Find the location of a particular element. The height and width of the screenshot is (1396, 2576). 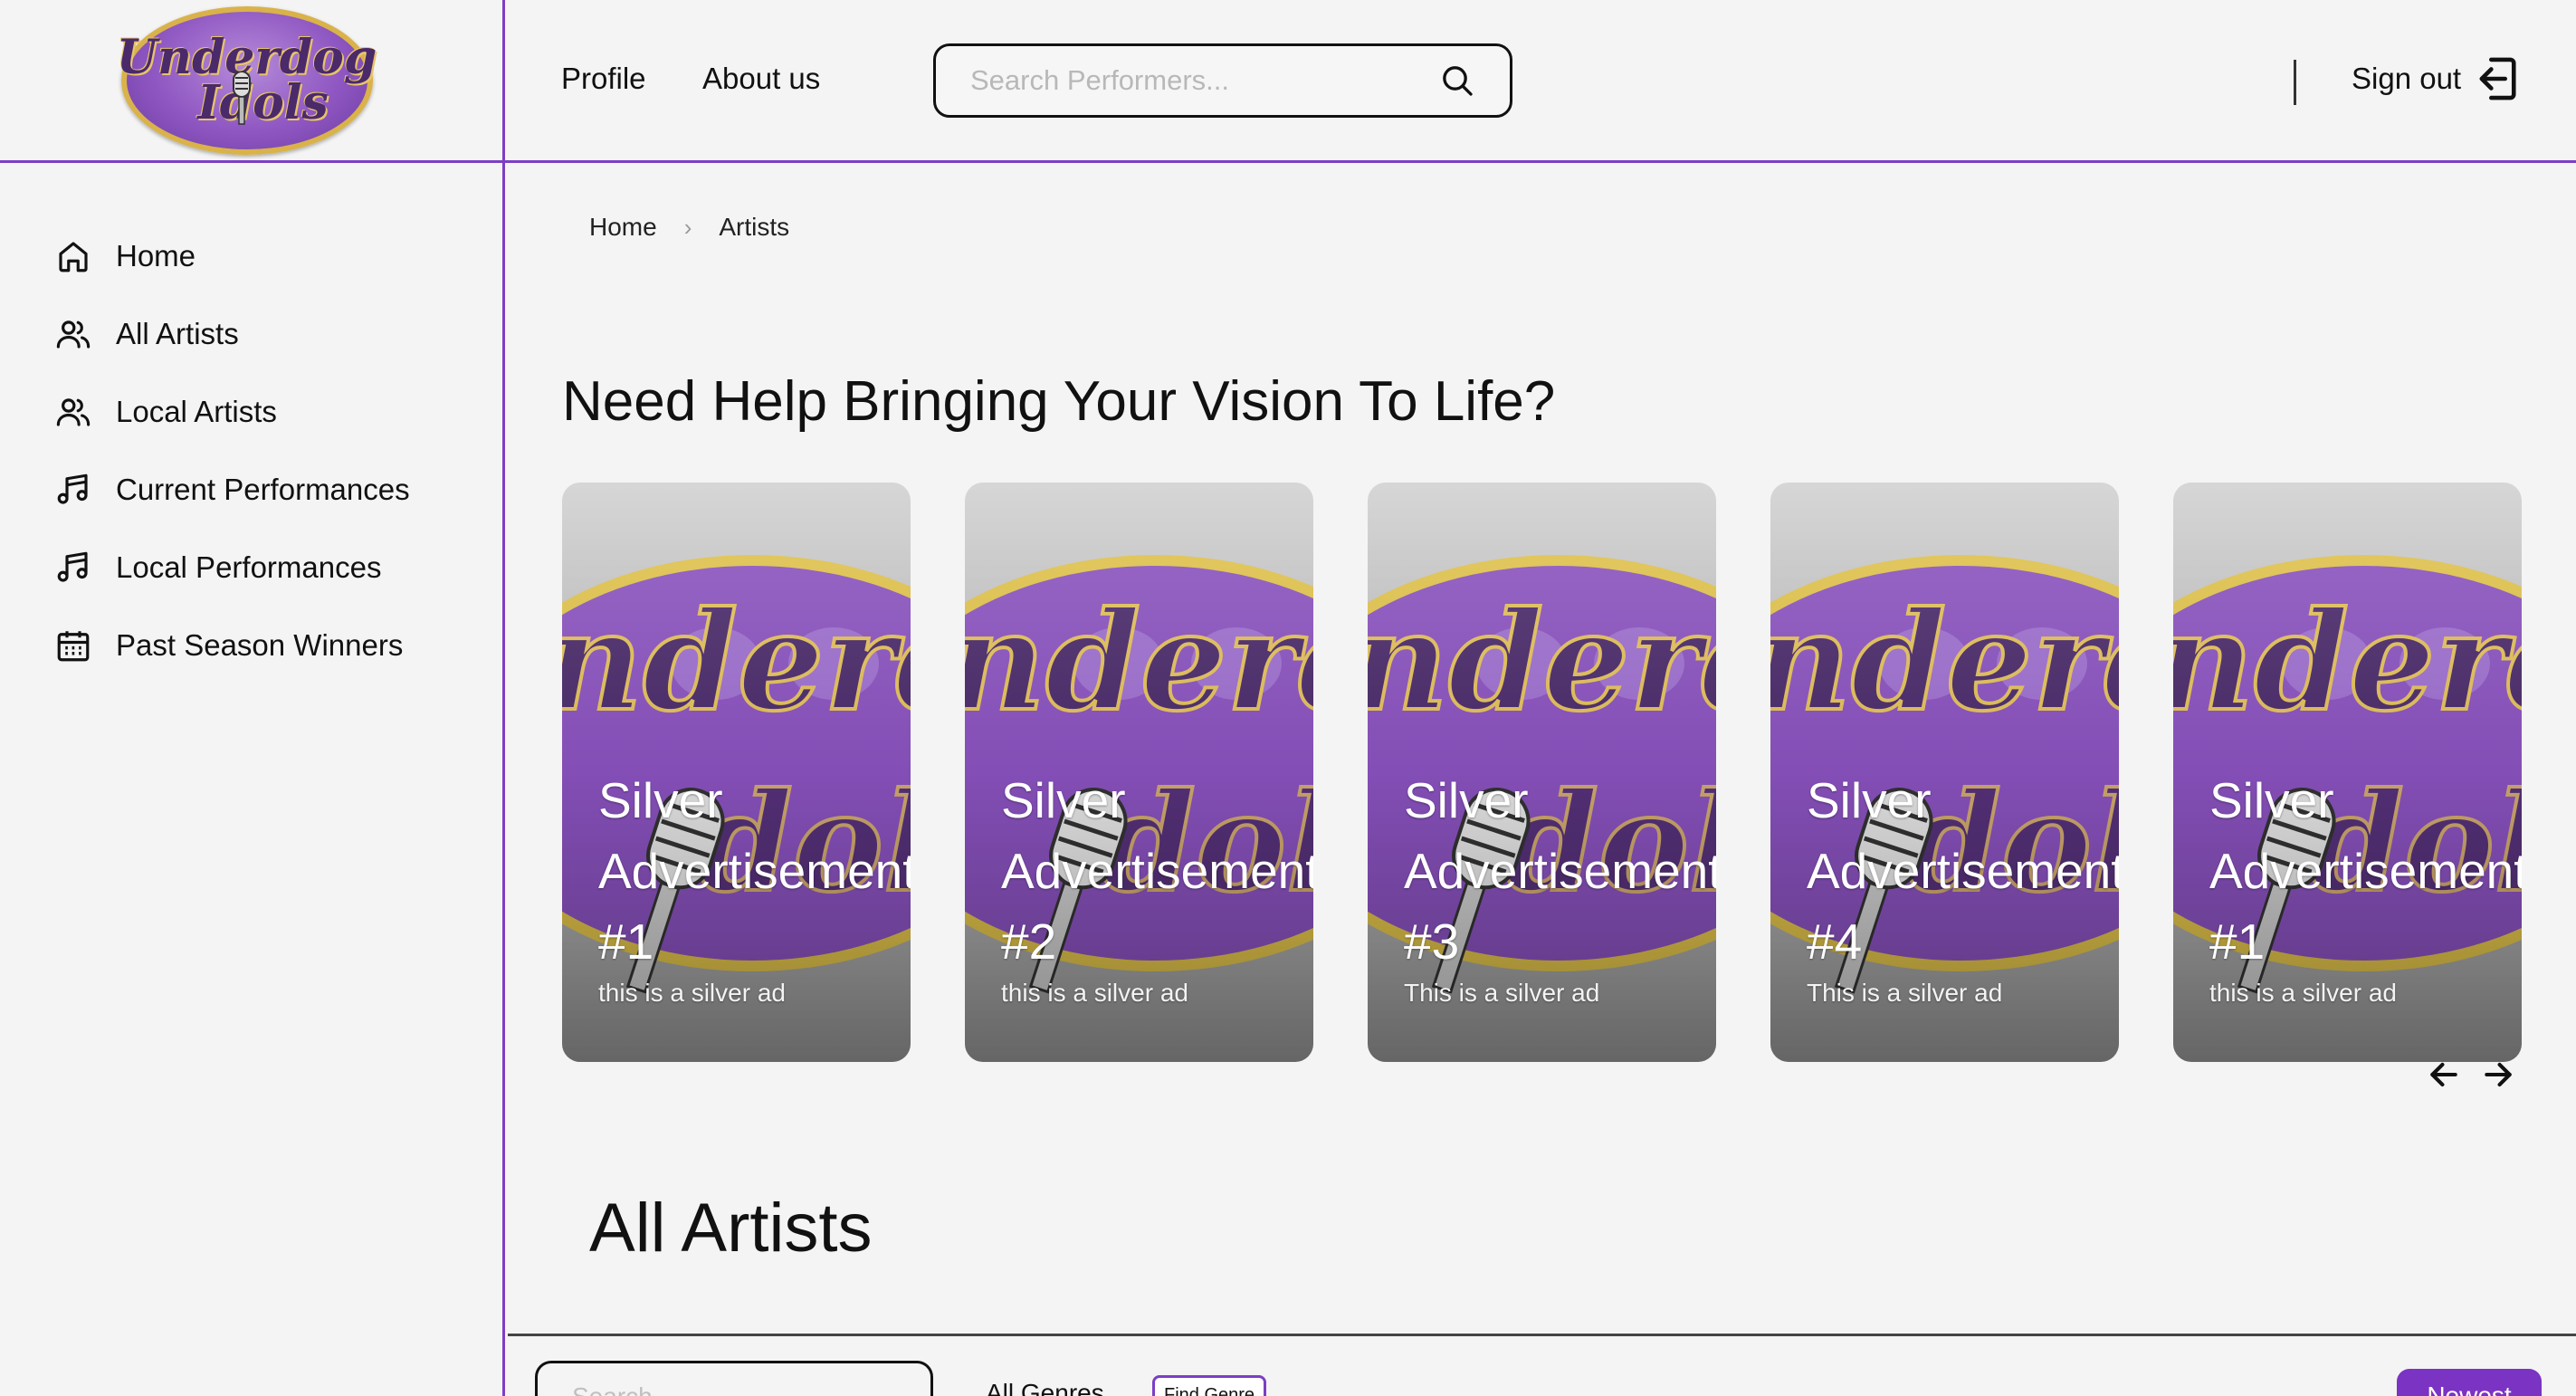

genre-select: All Genres ⌄ is located at coordinates (1058, 1387).